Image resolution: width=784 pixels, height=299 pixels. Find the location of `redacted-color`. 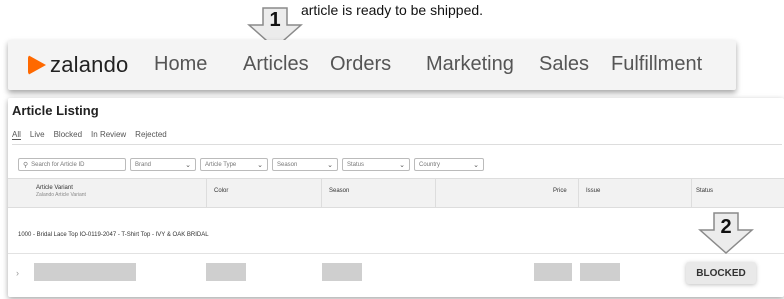

redacted-color is located at coordinates (226, 272).